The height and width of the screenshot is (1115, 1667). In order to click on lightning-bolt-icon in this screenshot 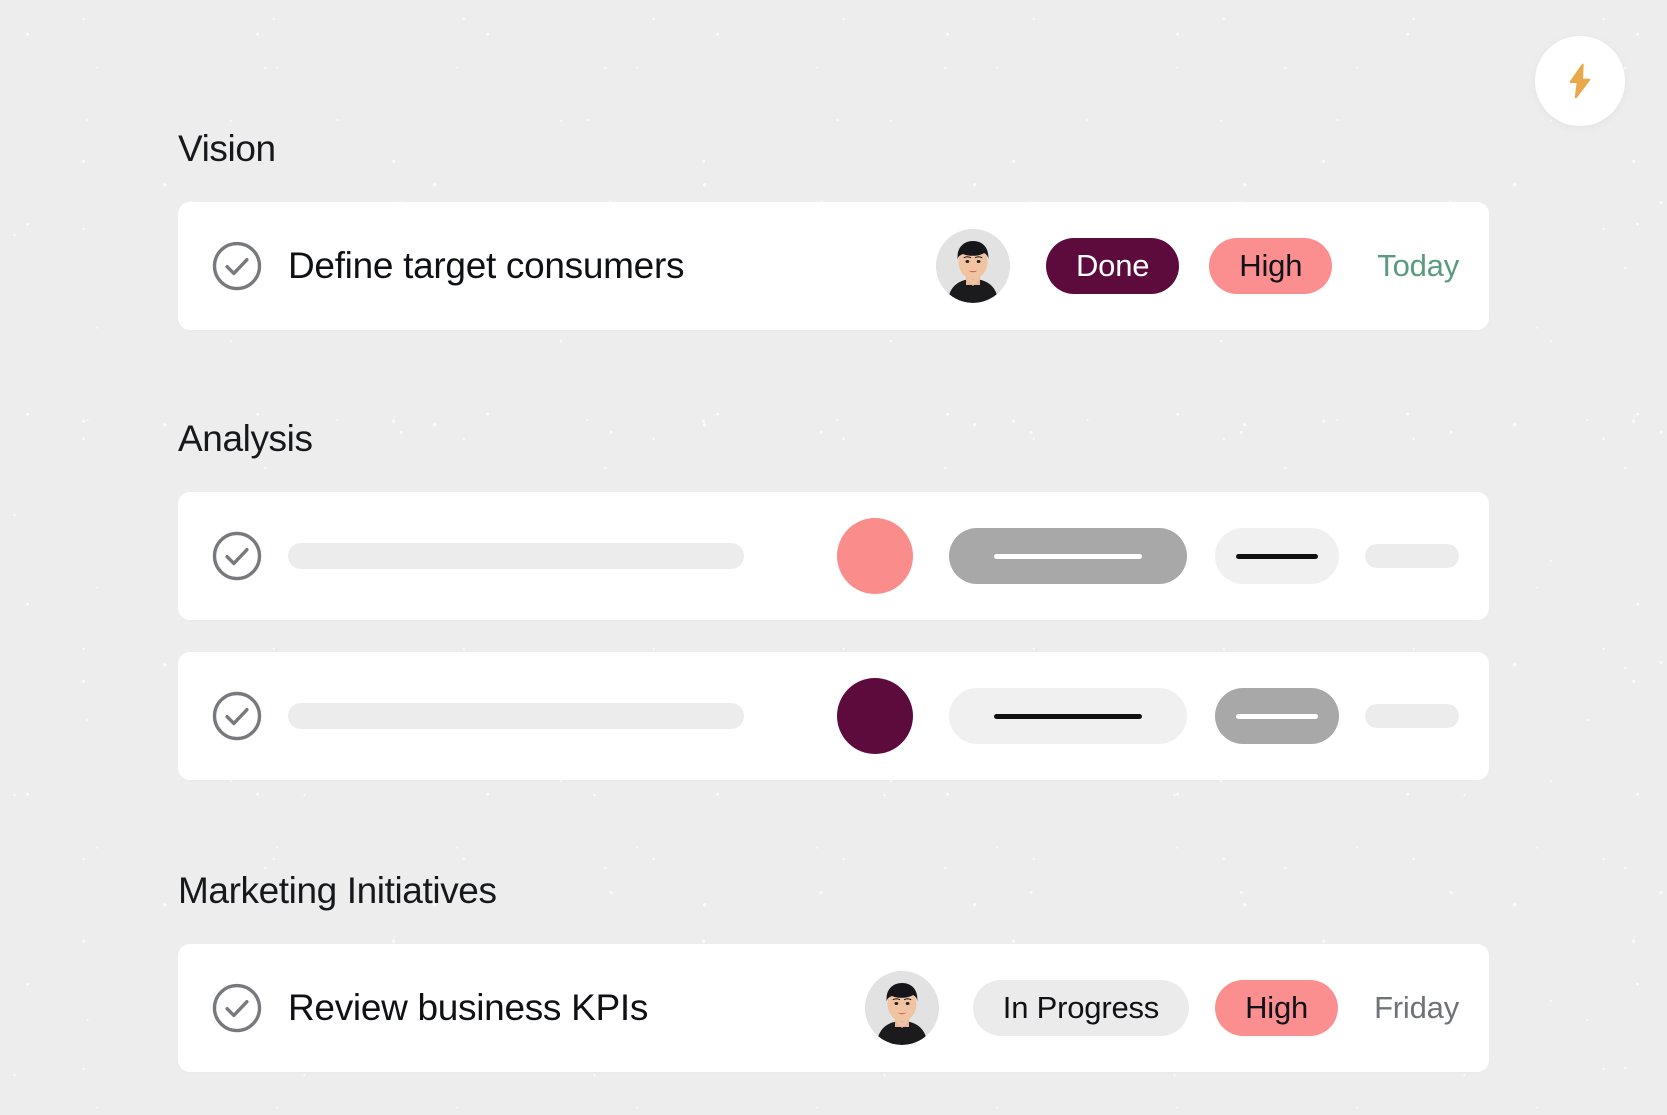, I will do `click(1580, 81)`.